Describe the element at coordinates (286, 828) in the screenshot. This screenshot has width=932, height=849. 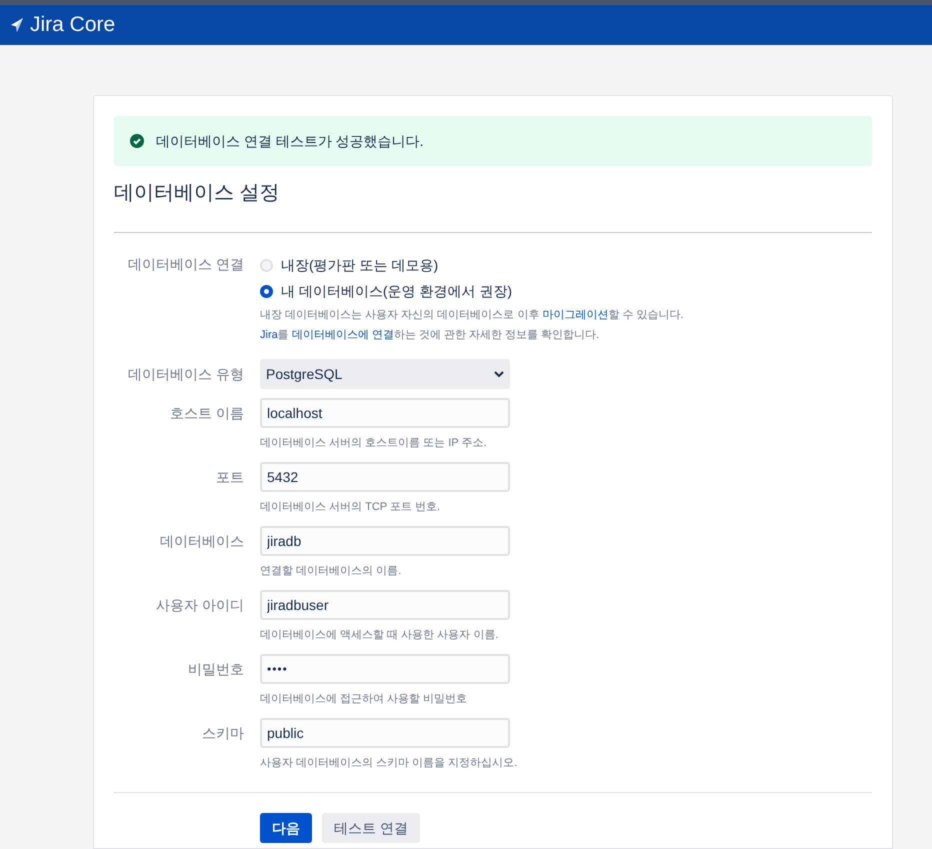
I see `next-button: 다음` at that location.